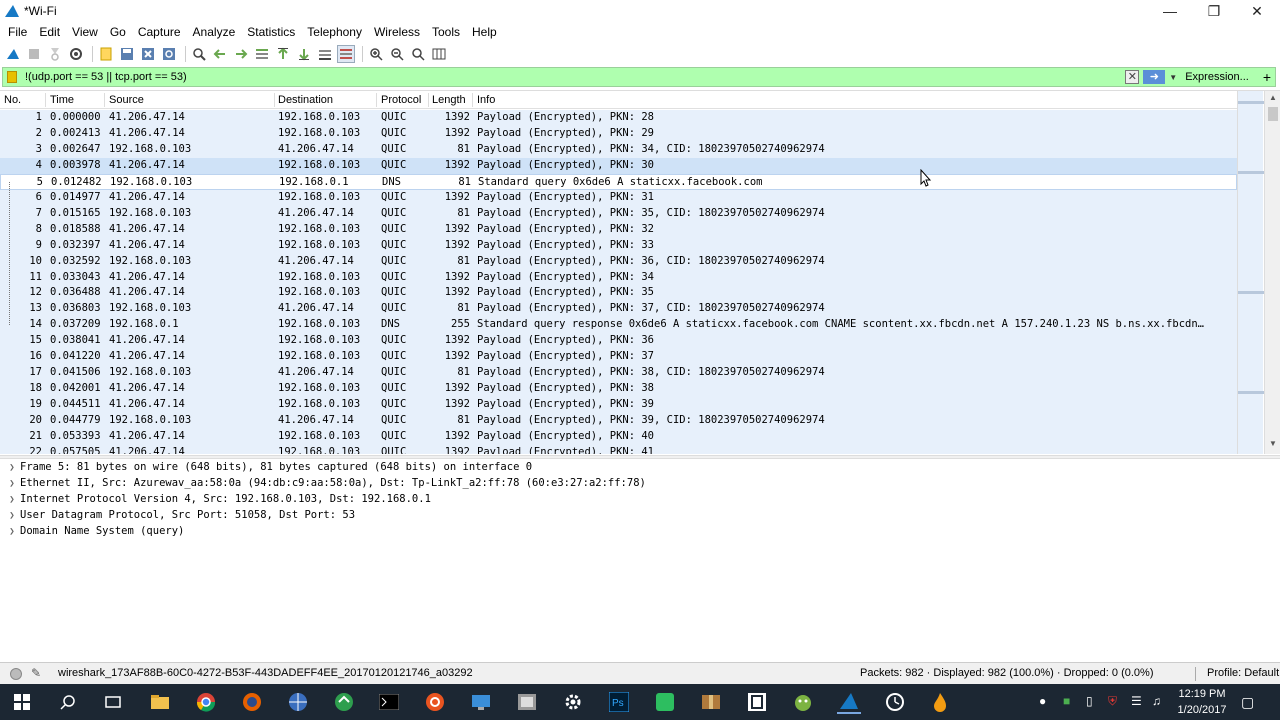 This screenshot has height=720, width=1280. I want to click on windows-start-icon, so click(22, 702).